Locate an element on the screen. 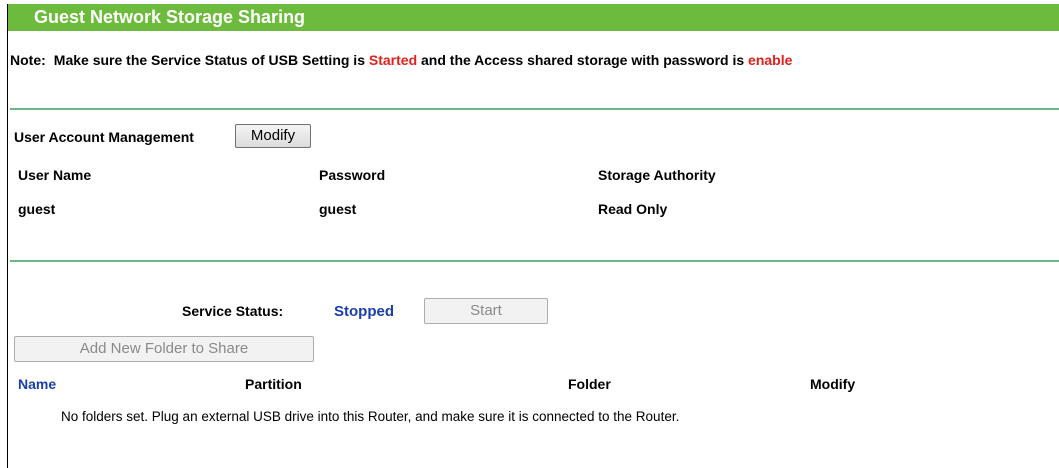 Image resolution: width=1059 pixels, height=468 pixels. service-status-value: Stopped is located at coordinates (364, 311).